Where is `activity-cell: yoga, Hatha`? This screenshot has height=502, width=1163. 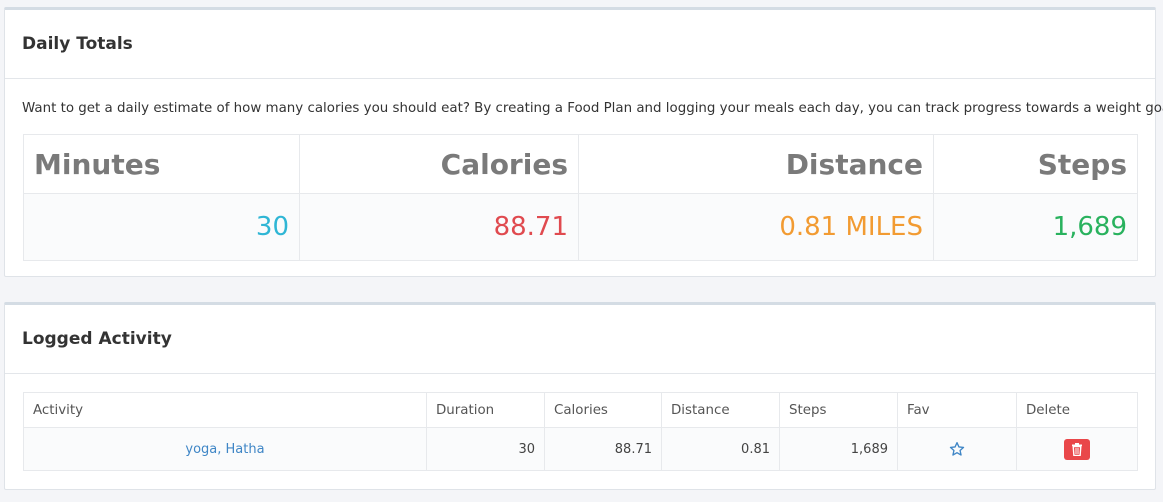 activity-cell: yoga, Hatha is located at coordinates (225, 449).